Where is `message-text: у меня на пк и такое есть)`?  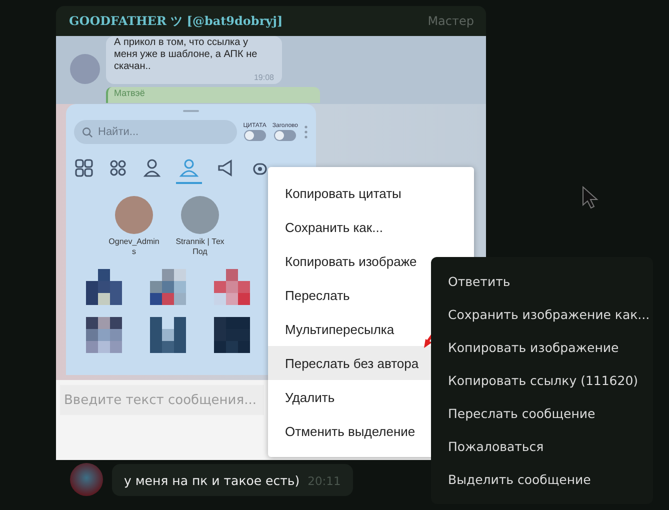
message-text: у меня на пк и такое есть) is located at coordinates (212, 480).